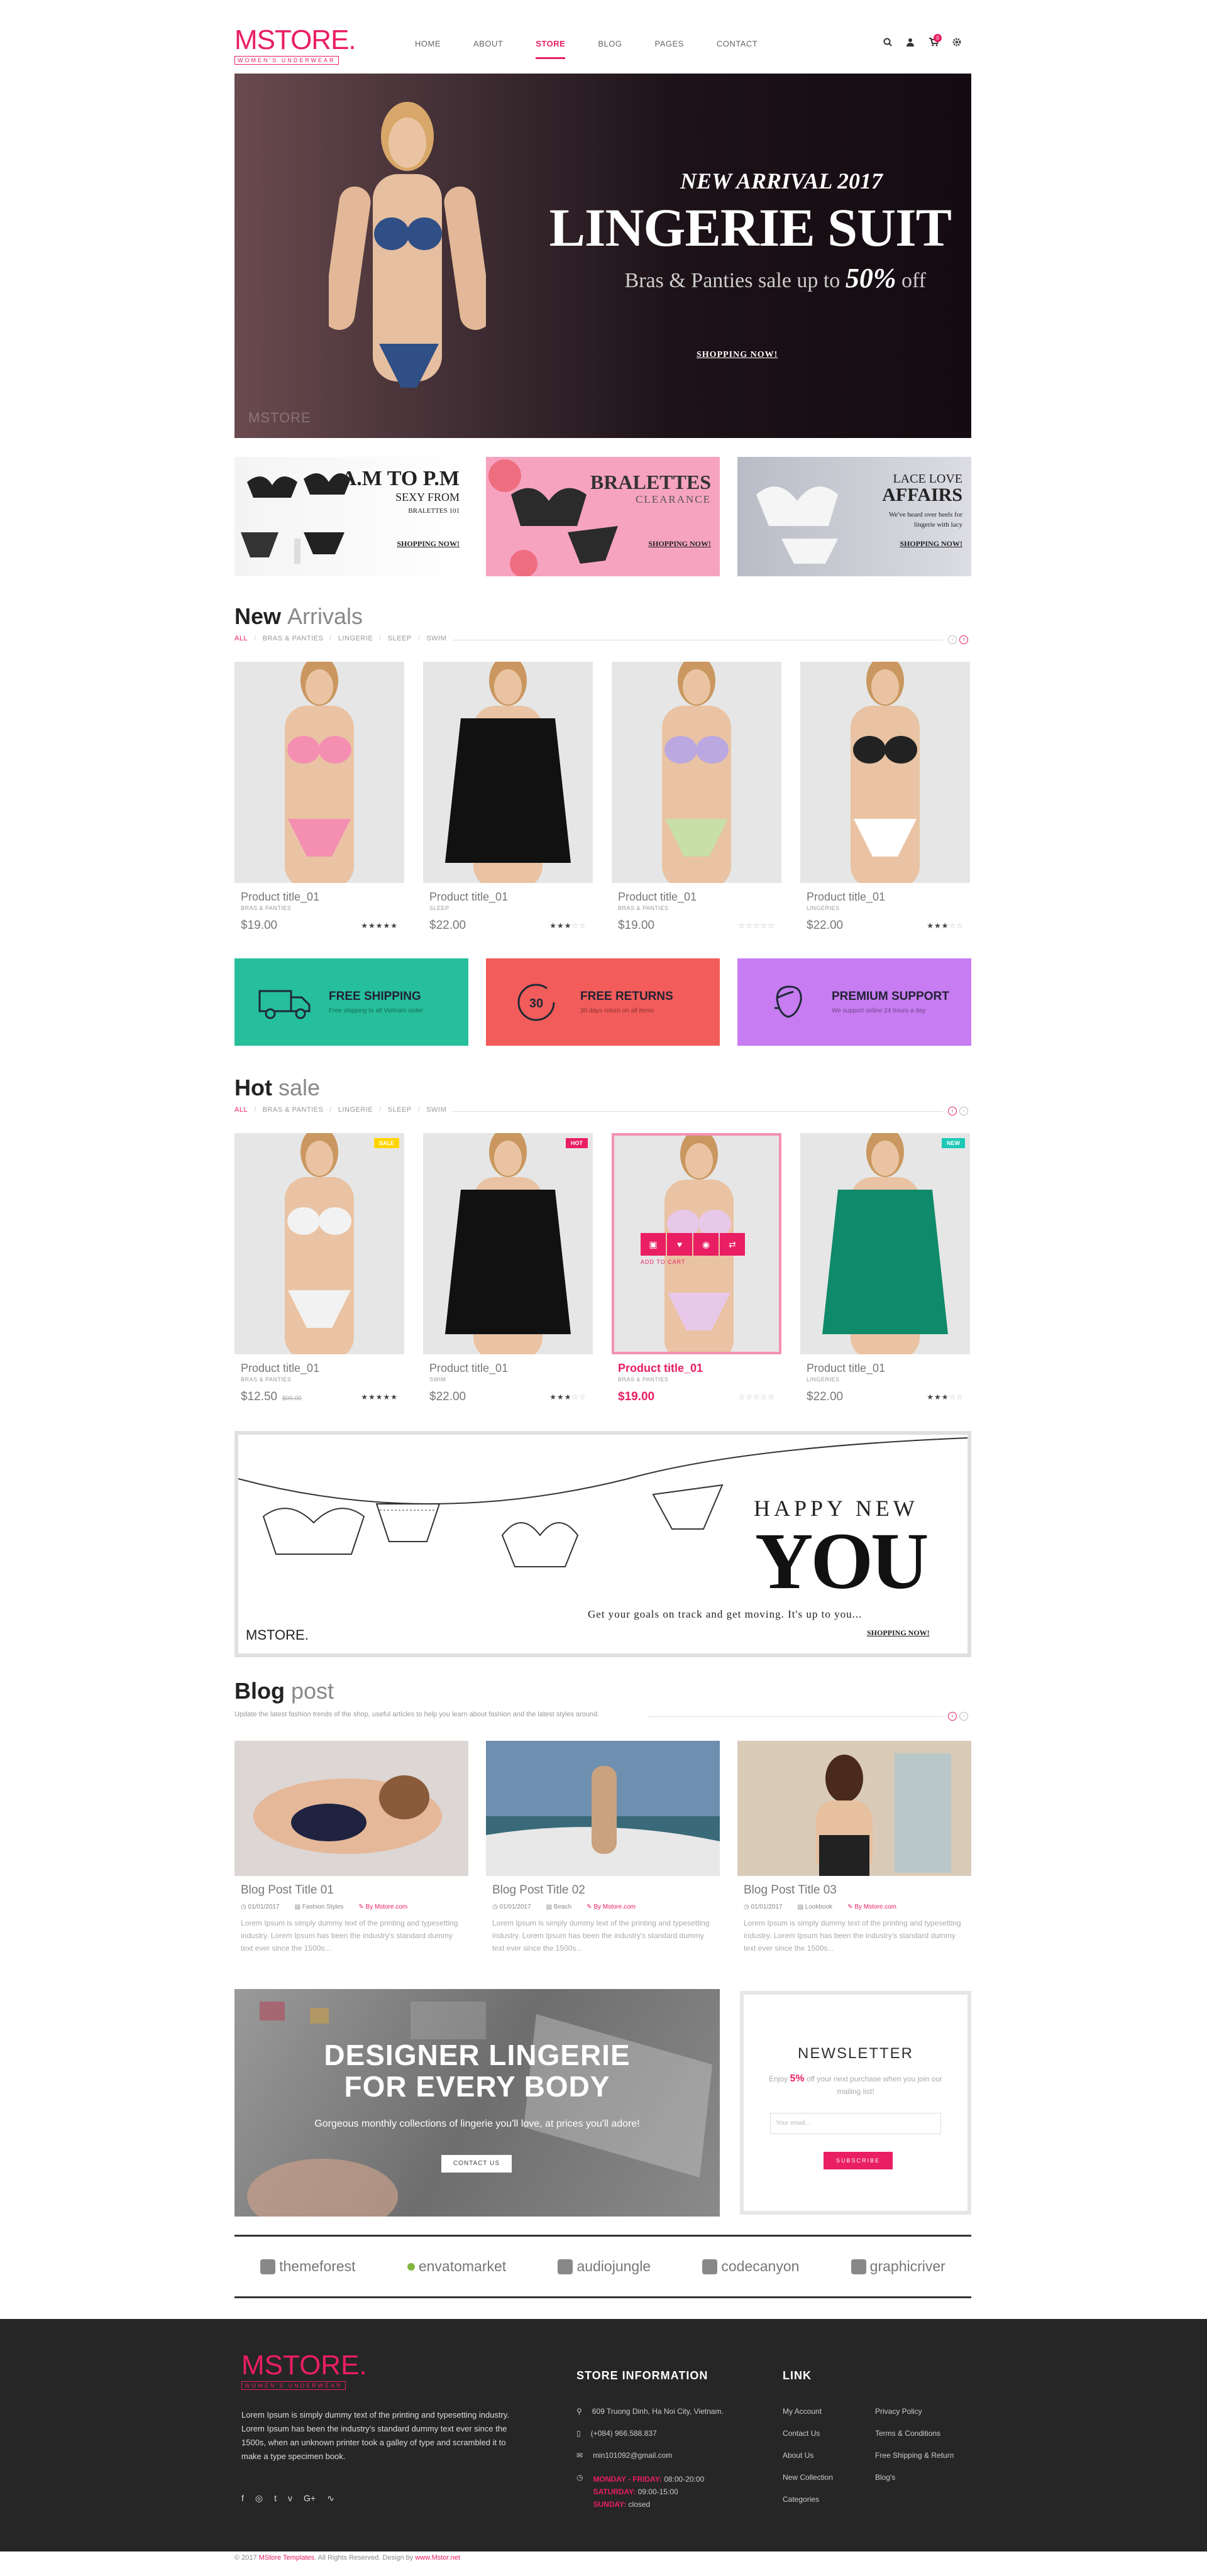 This screenshot has width=1207, height=2576. Describe the element at coordinates (259, 2498) in the screenshot. I see `instagram-icon: ◎` at that location.